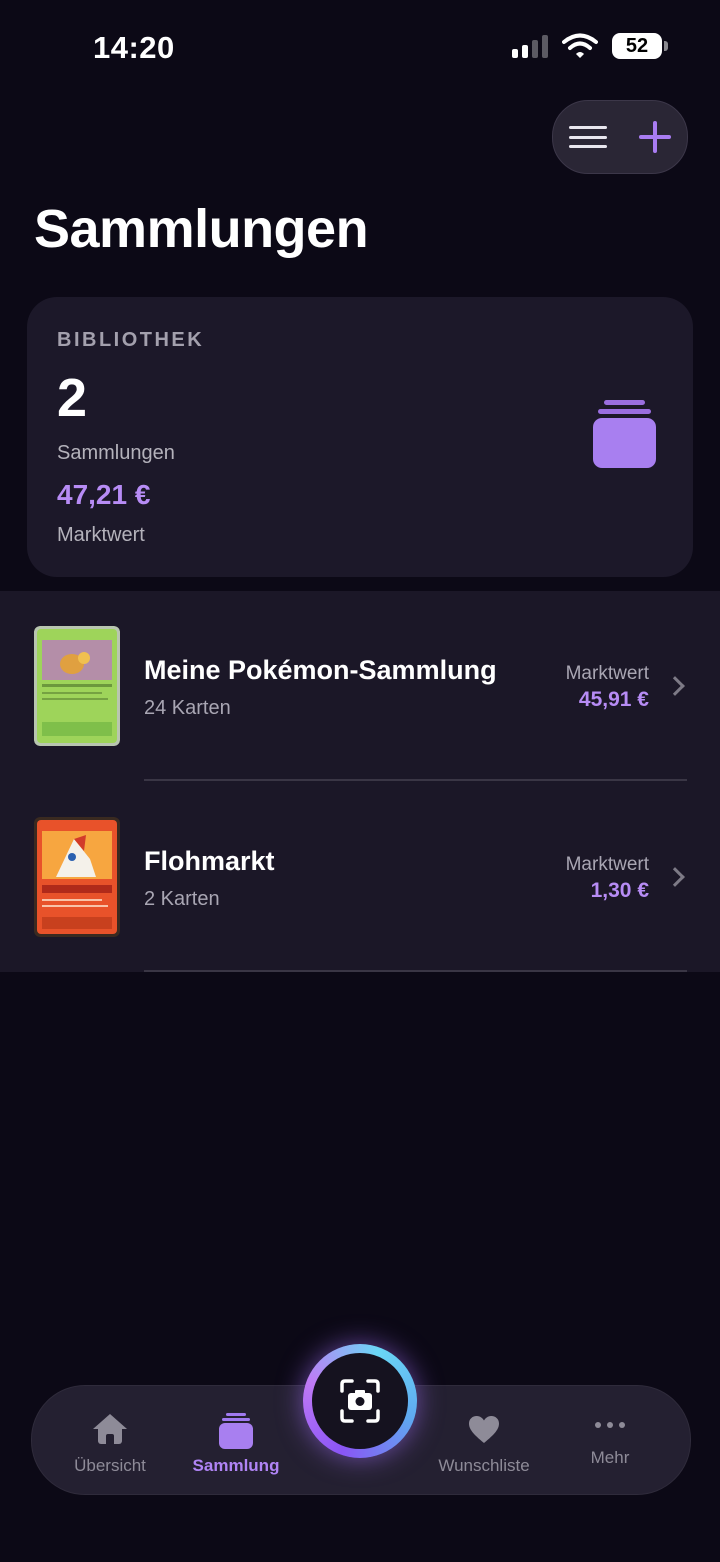 This screenshot has width=720, height=1562. I want to click on collection-row-flohmarkt: Flohmarkt 2 Karten Marktwert 1,30 €, so click(360, 877).